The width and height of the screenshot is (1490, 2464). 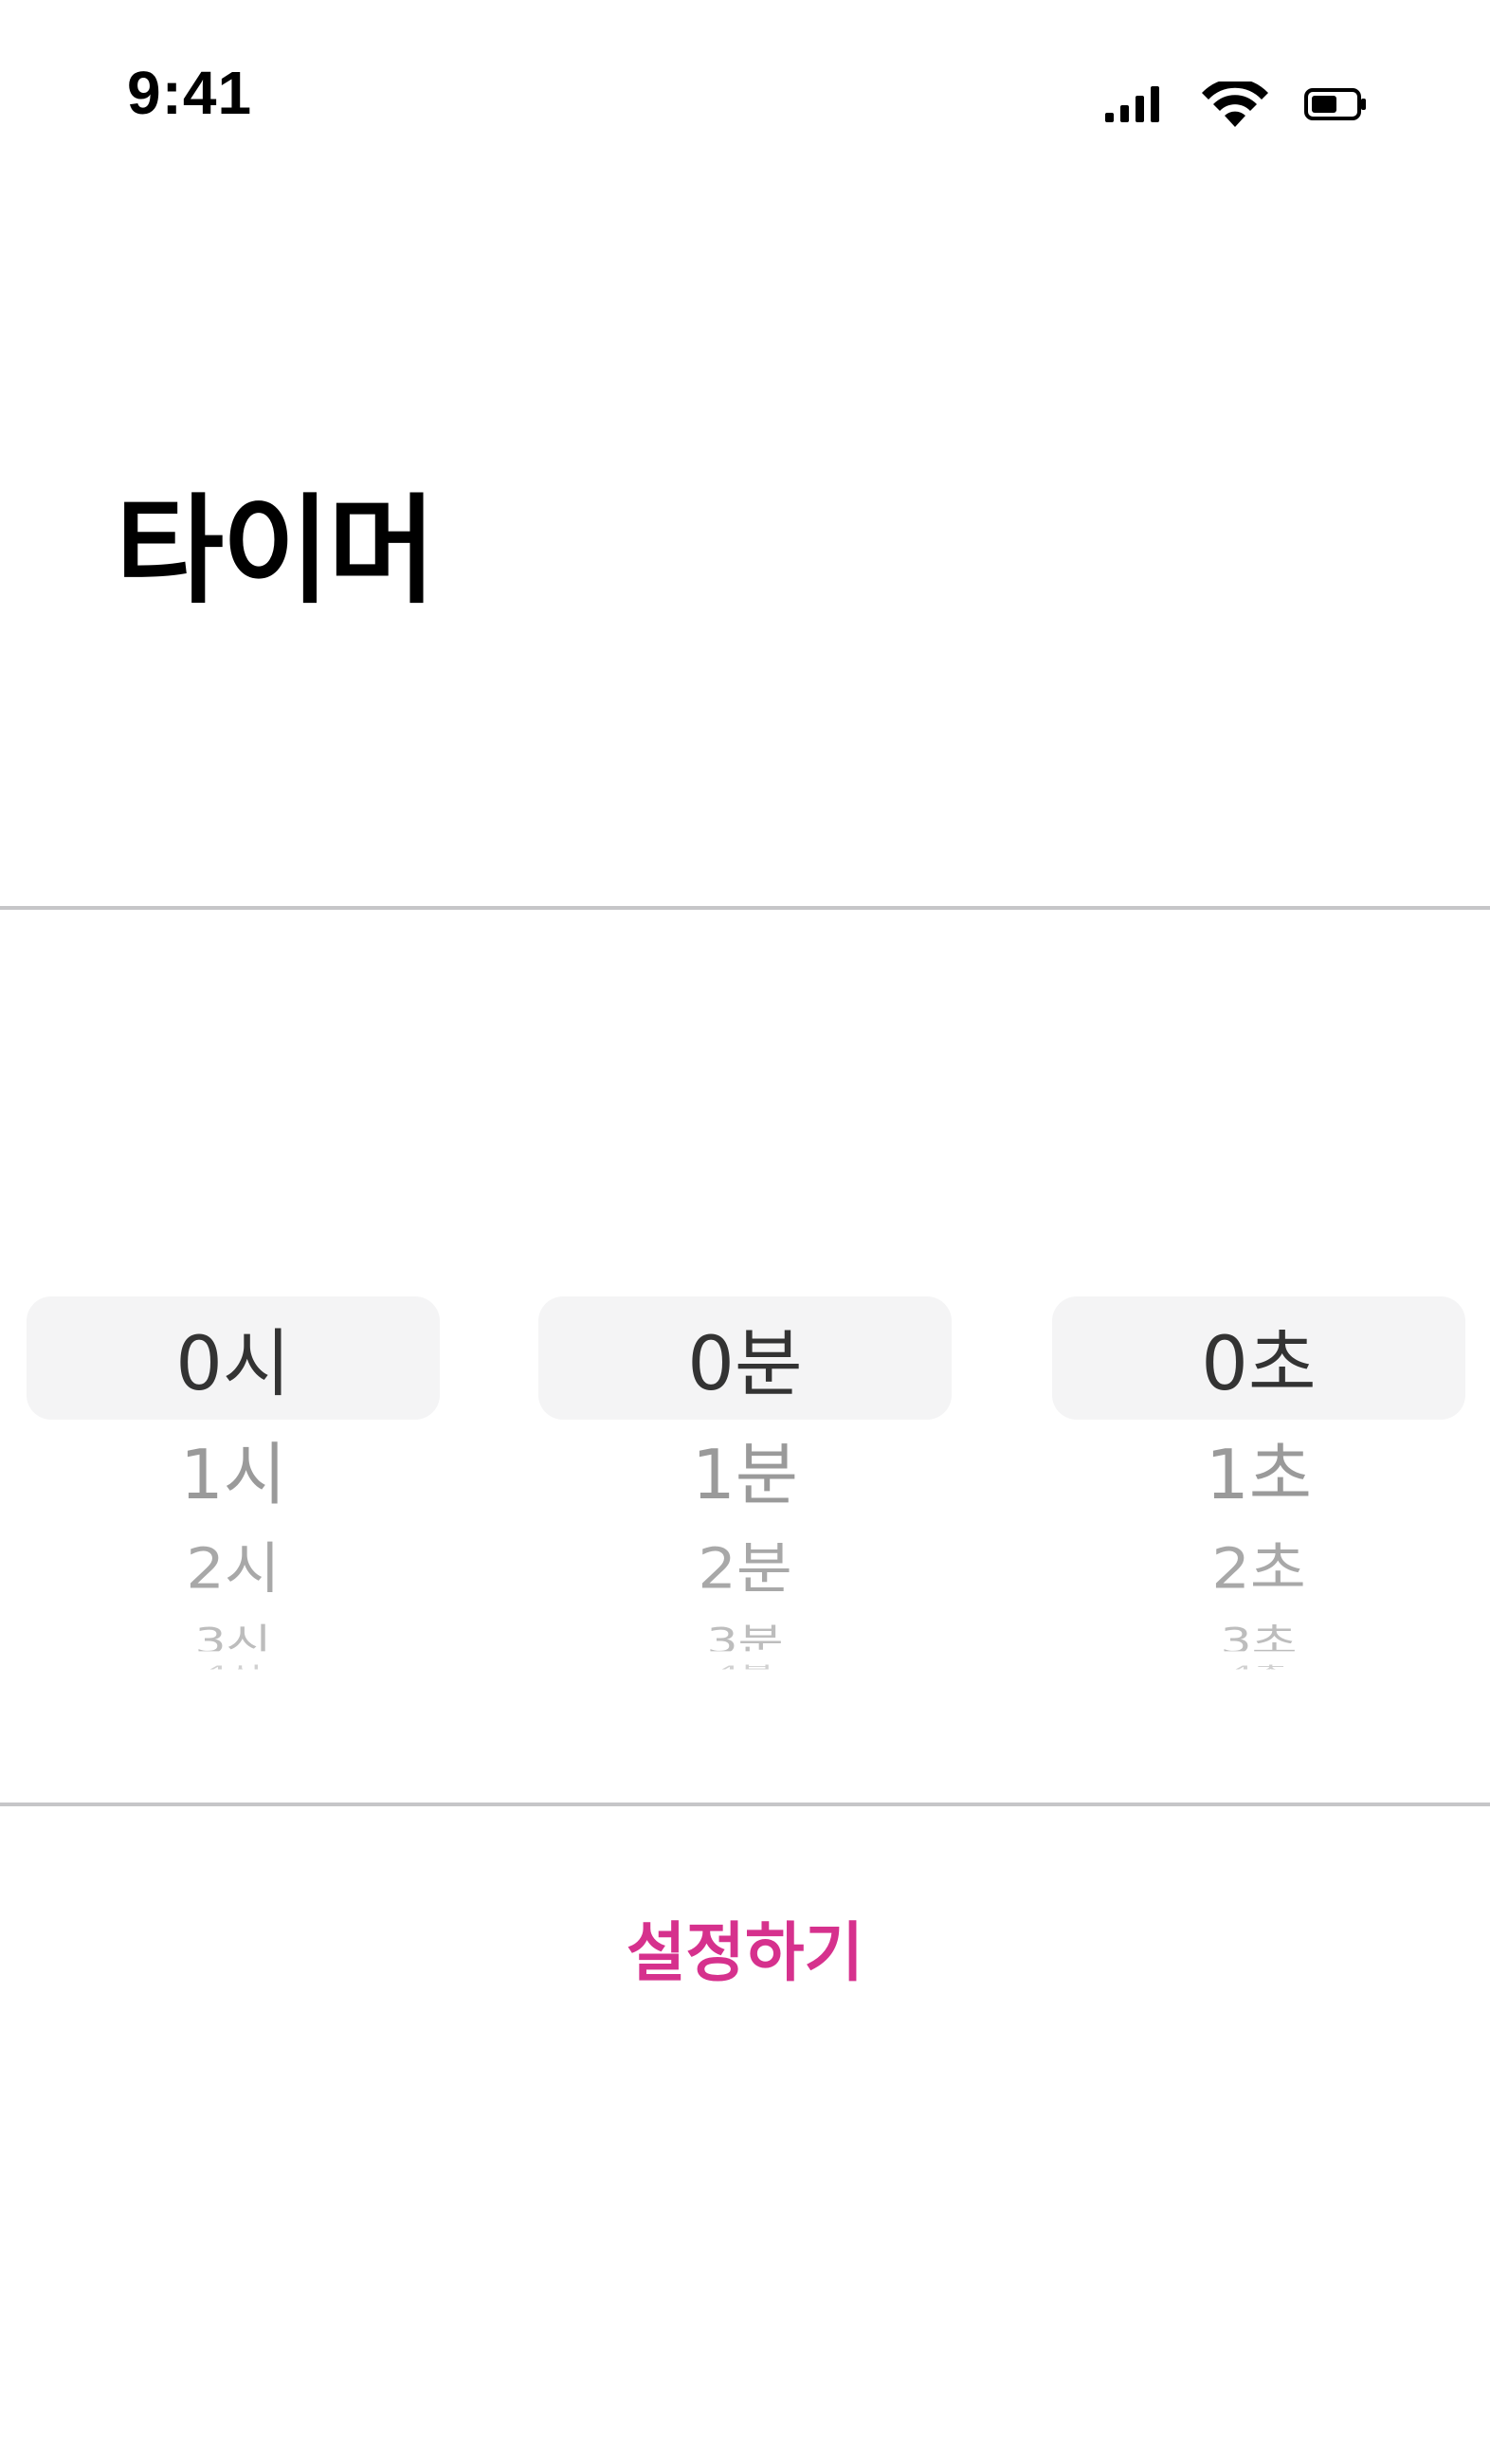 What do you see at coordinates (233, 1638) in the screenshot?
I see `hours-option: 3시` at bounding box center [233, 1638].